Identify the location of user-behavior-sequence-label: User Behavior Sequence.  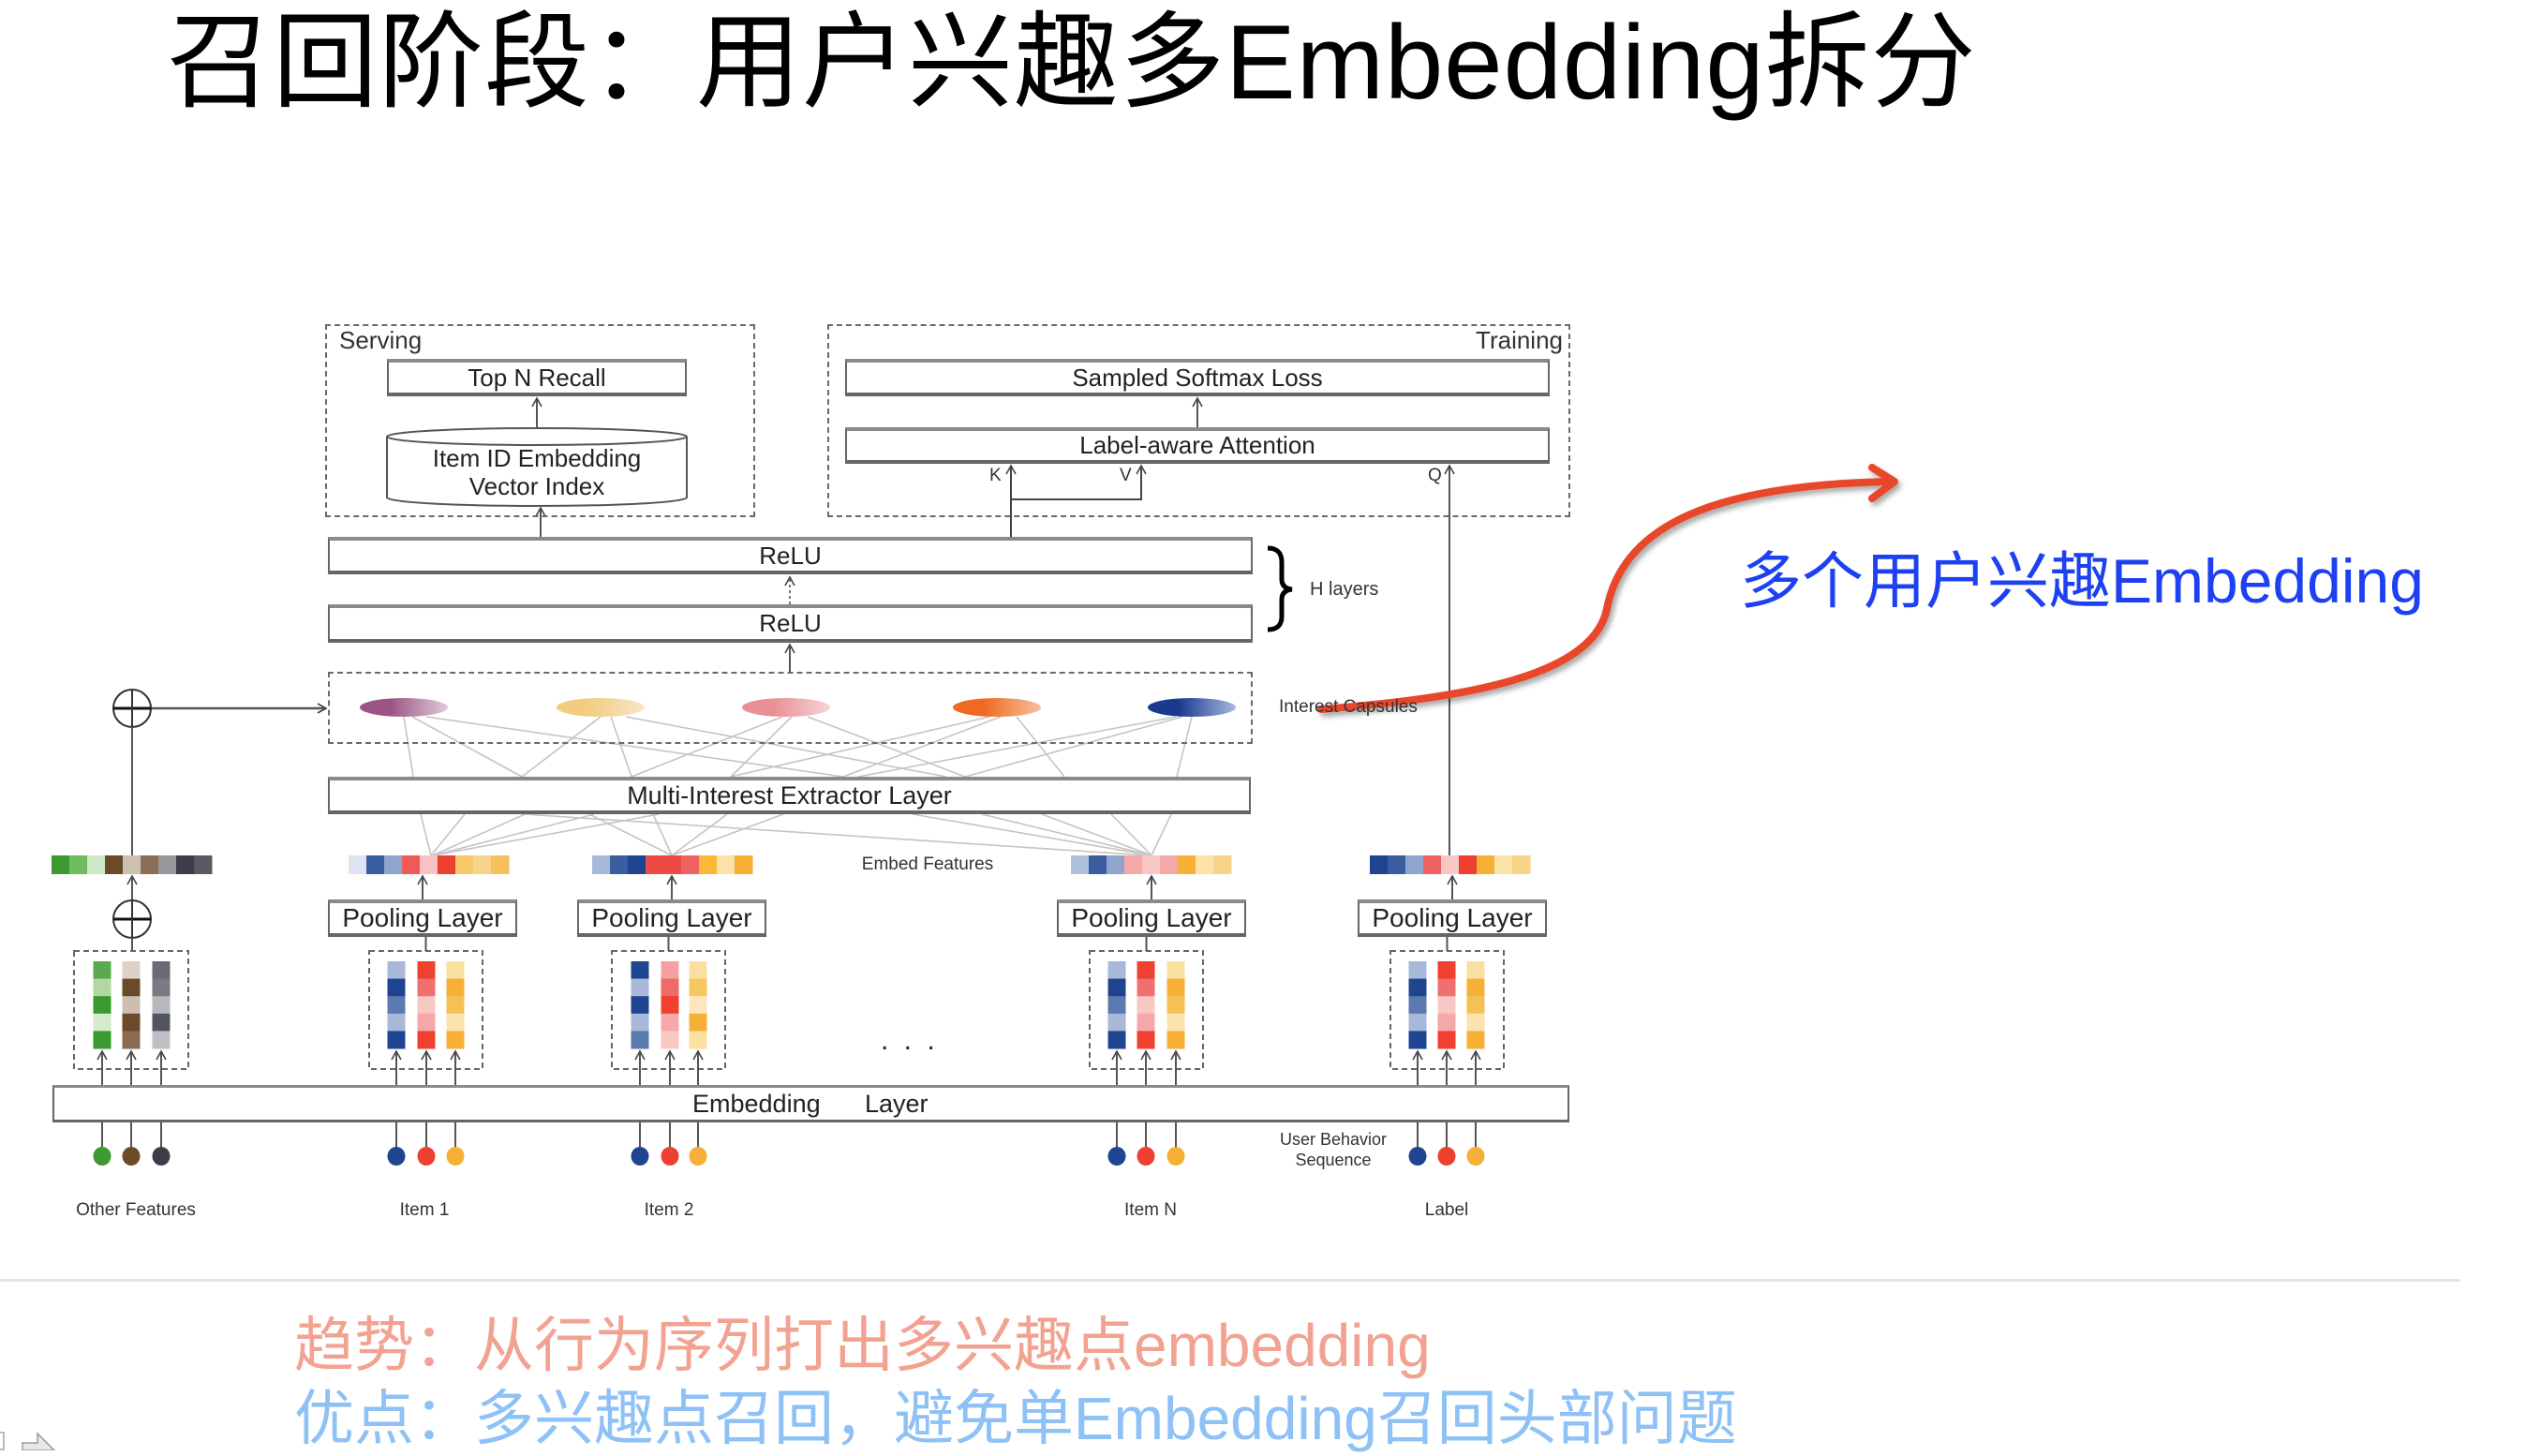
(1333, 1149).